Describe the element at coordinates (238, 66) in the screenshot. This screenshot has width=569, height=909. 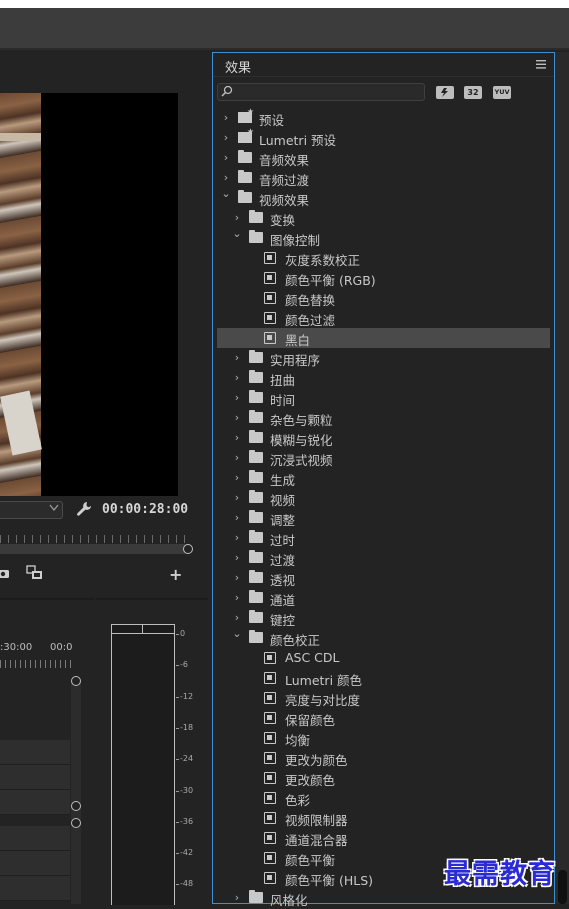
I see `panel-title: 效果` at that location.